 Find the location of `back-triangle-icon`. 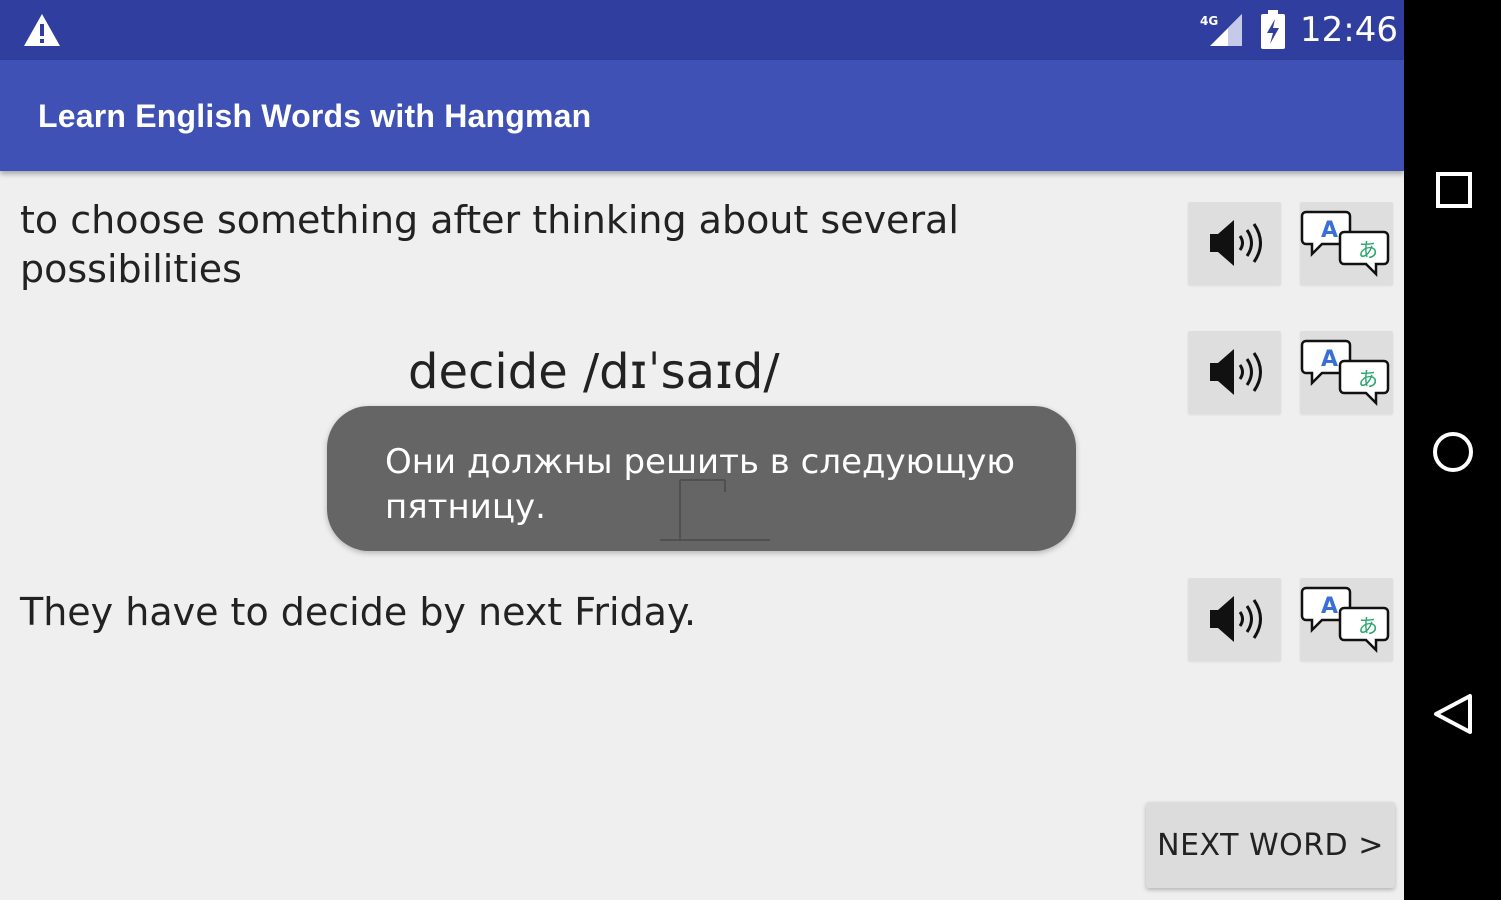

back-triangle-icon is located at coordinates (1453, 714).